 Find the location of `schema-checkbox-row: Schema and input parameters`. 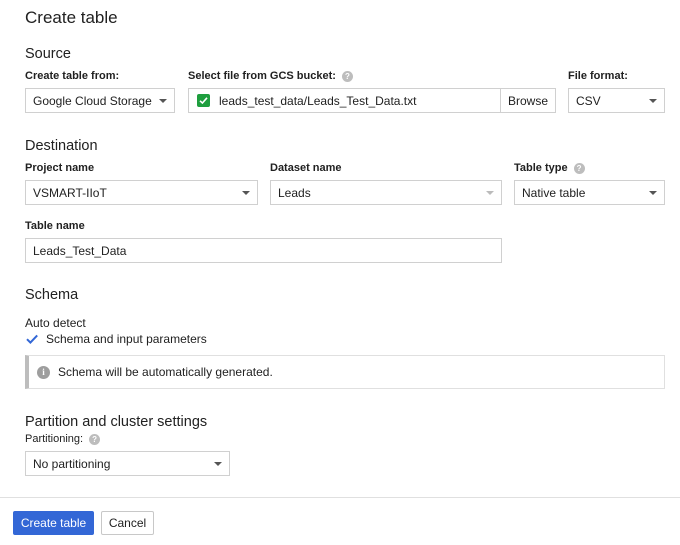

schema-checkbox-row: Schema and input parameters is located at coordinates (116, 339).